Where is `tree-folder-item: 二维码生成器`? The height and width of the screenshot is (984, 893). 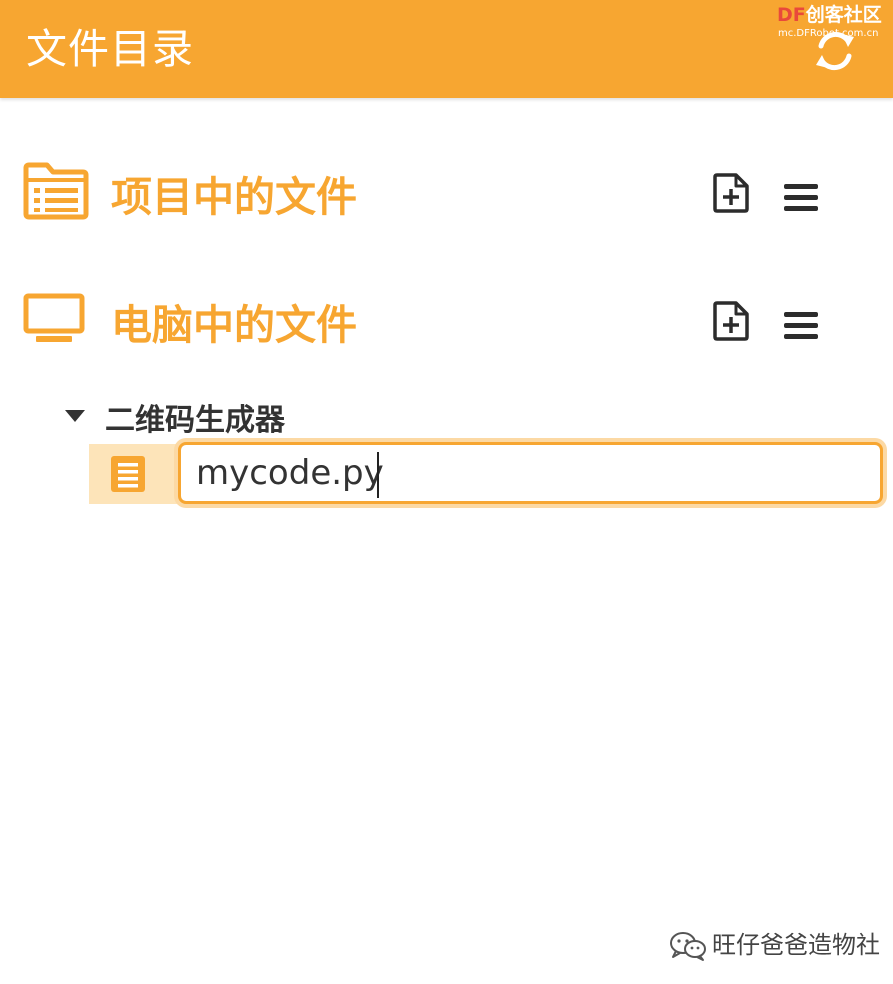
tree-folder-item: 二维码生成器 is located at coordinates (210, 421).